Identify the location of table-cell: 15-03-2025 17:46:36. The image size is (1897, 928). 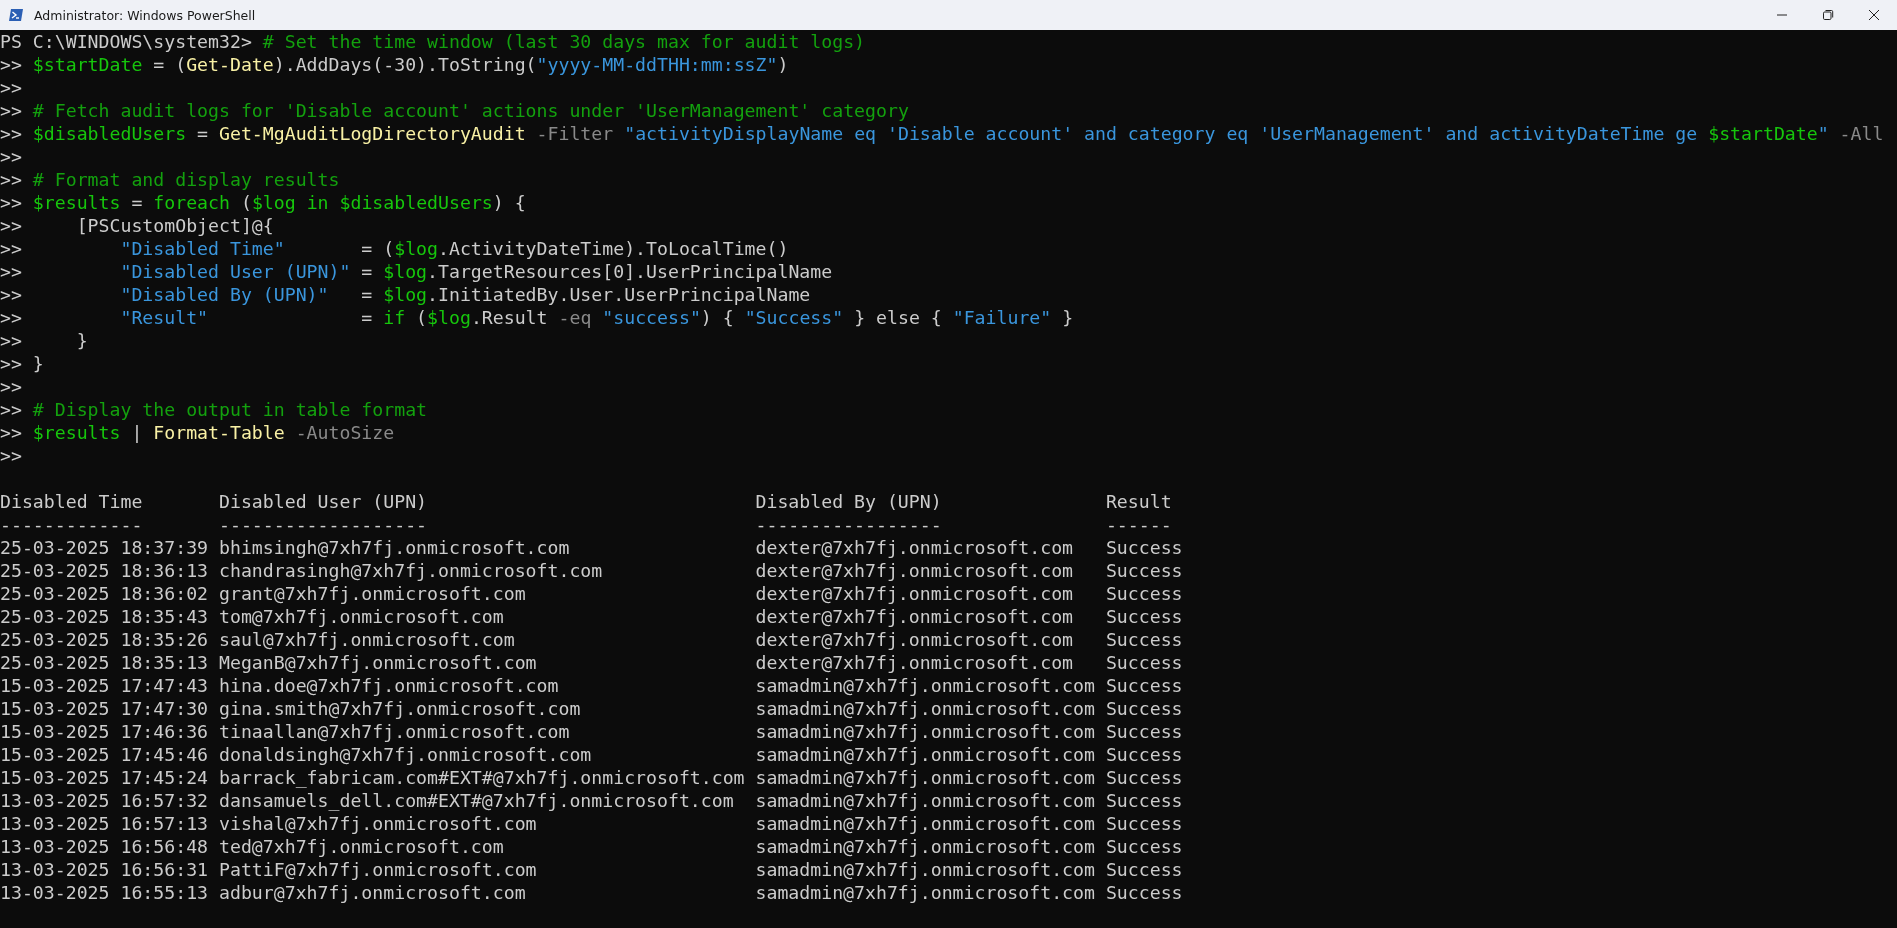
(104, 731).